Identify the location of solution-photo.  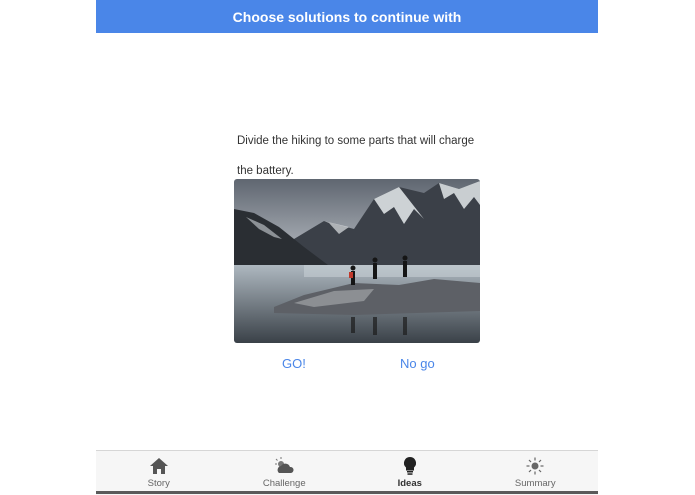
(357, 261).